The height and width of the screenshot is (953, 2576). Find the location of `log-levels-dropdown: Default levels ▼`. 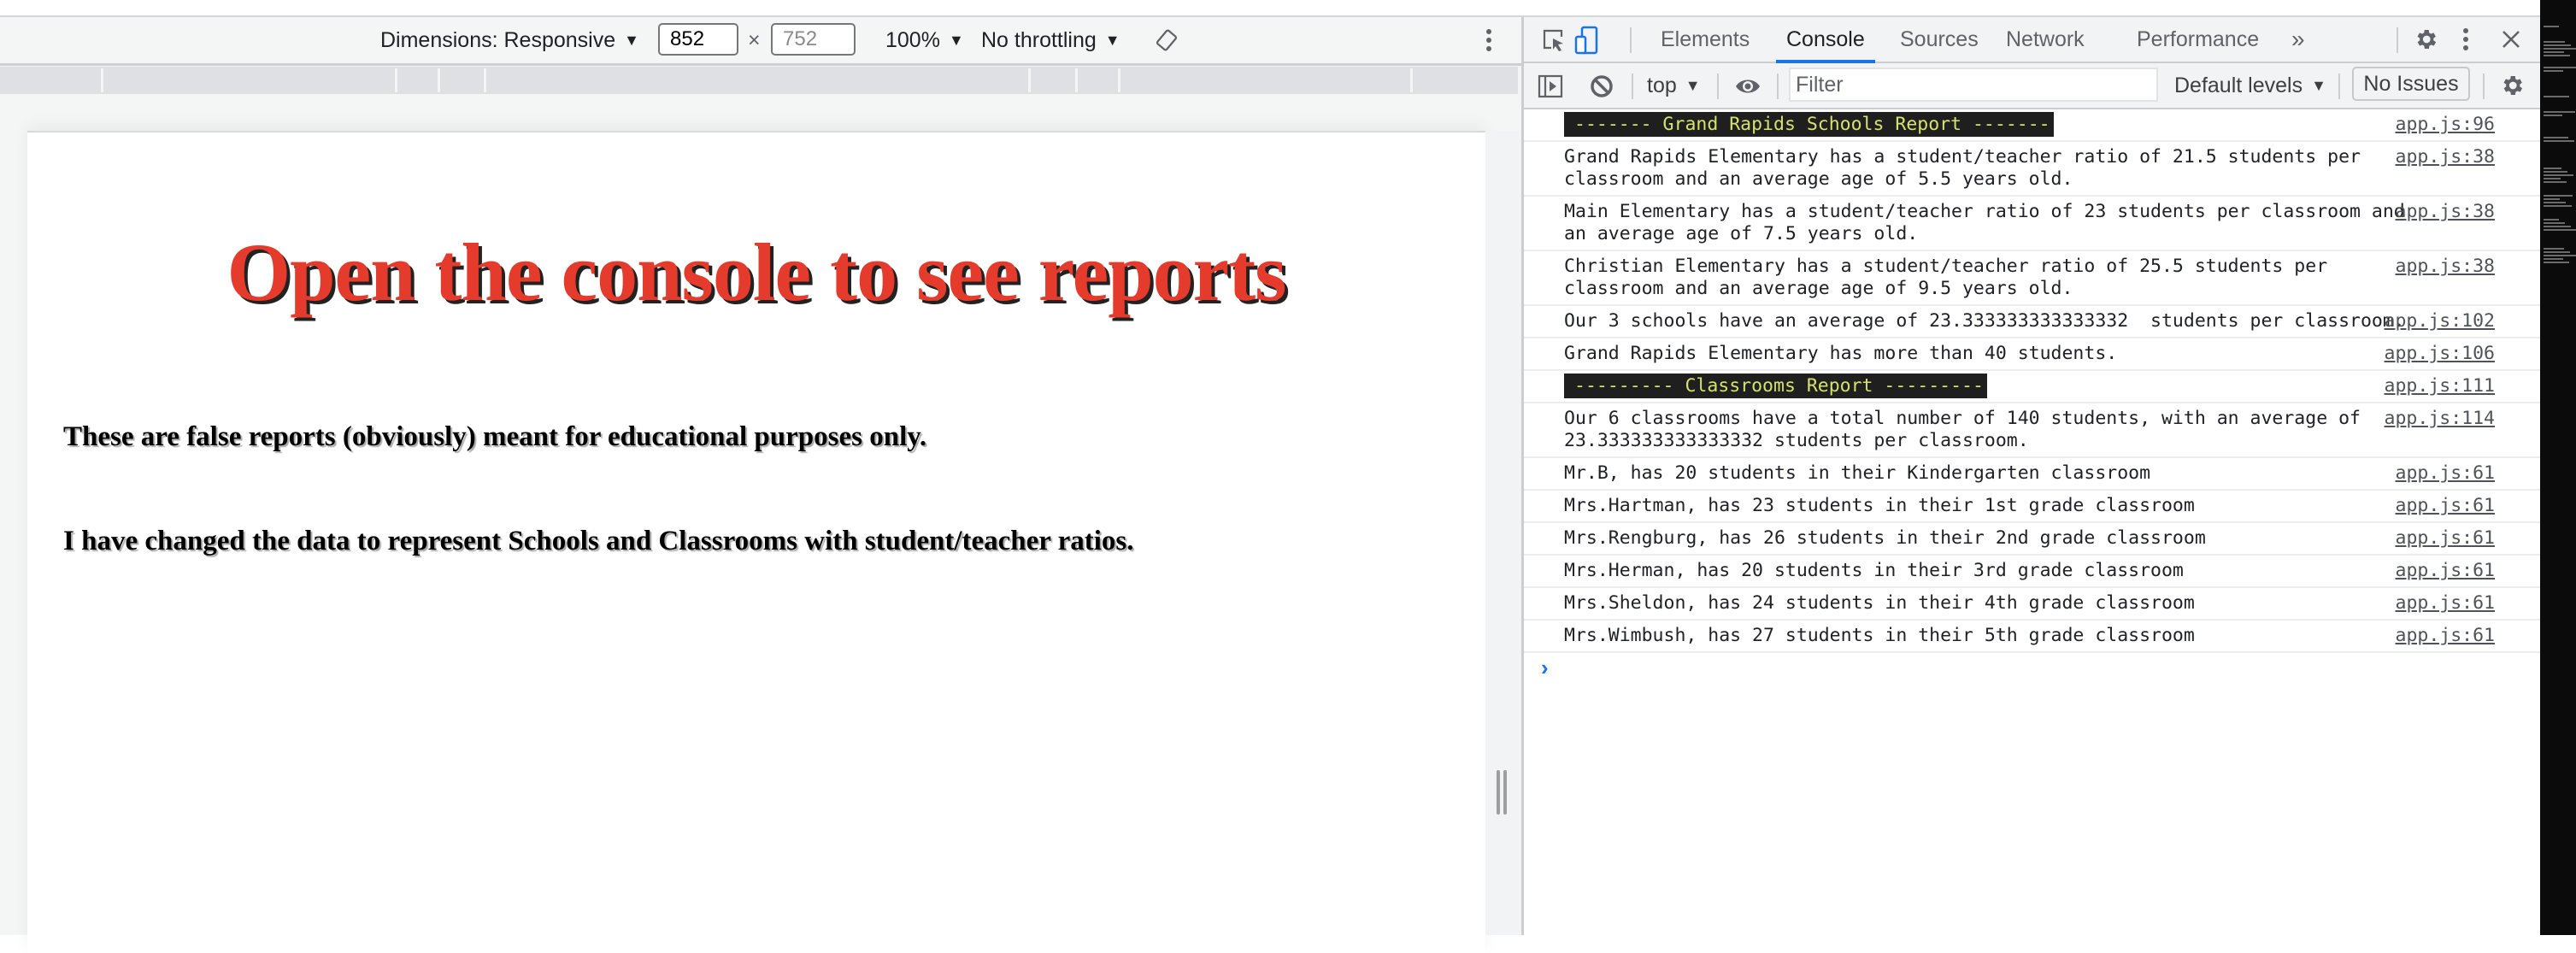

log-levels-dropdown: Default levels ▼ is located at coordinates (2250, 85).